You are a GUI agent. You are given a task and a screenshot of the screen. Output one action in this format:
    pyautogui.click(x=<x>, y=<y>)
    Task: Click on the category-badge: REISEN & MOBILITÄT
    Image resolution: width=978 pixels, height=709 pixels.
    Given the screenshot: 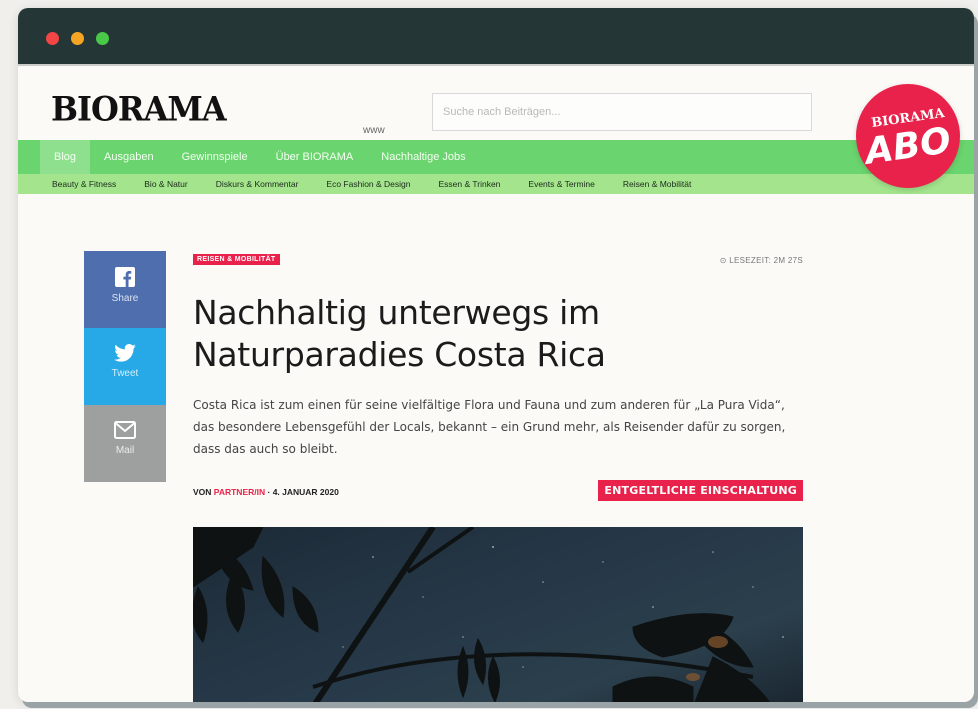 What is the action you would take?
    pyautogui.click(x=236, y=259)
    